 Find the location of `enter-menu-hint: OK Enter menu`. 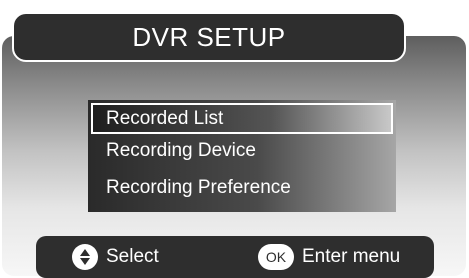

enter-menu-hint: OK Enter menu is located at coordinates (329, 257).